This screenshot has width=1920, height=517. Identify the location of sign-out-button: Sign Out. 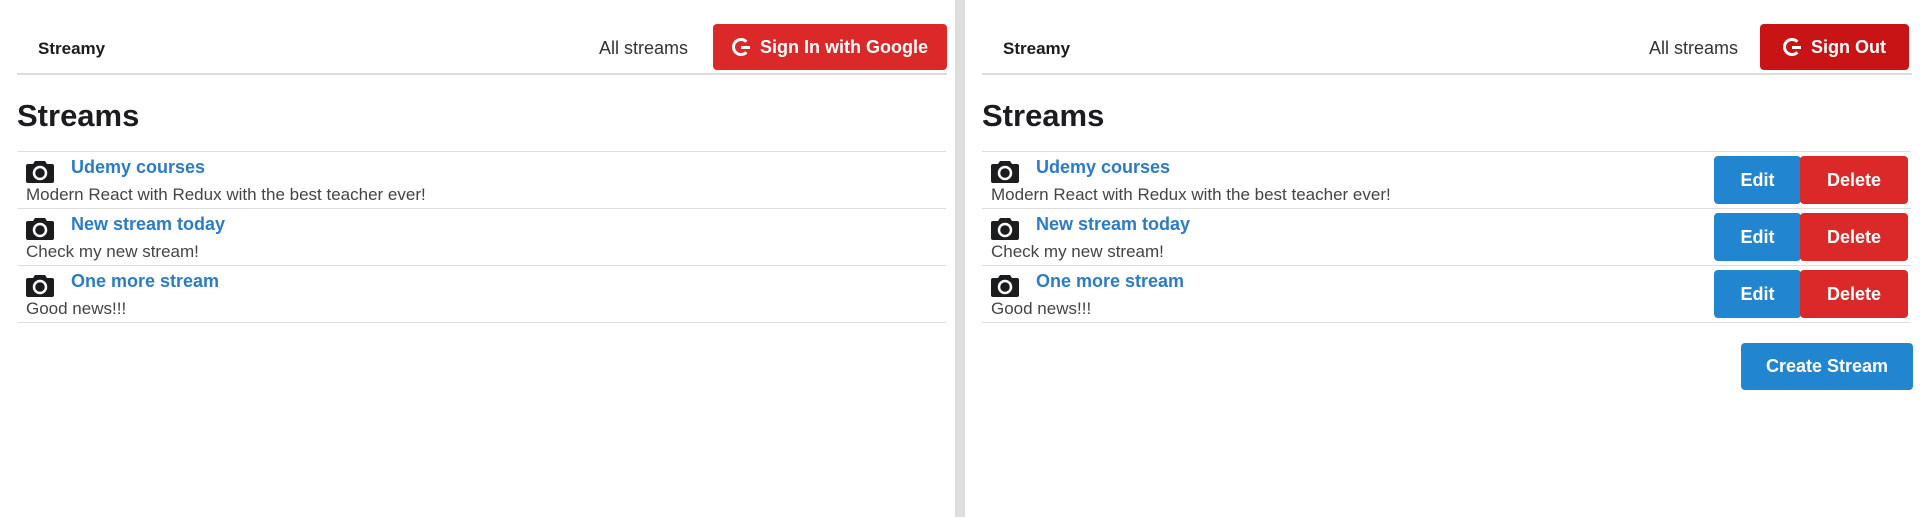
(1834, 47).